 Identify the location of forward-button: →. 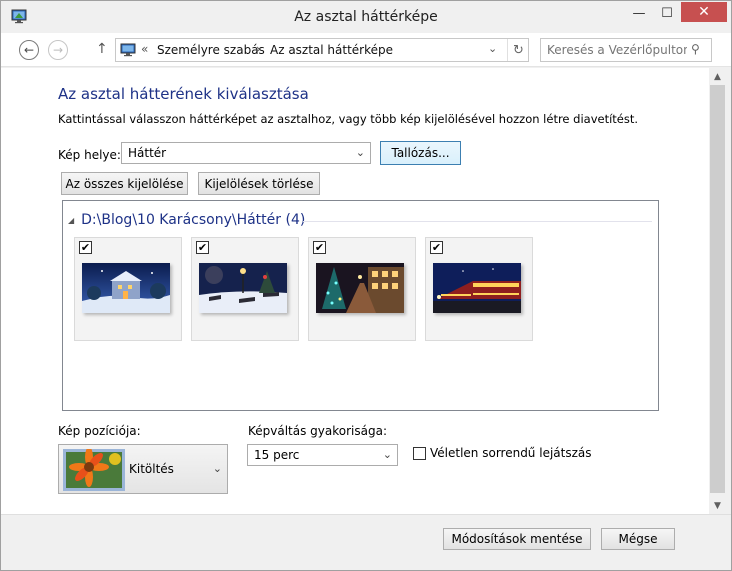
(58, 50).